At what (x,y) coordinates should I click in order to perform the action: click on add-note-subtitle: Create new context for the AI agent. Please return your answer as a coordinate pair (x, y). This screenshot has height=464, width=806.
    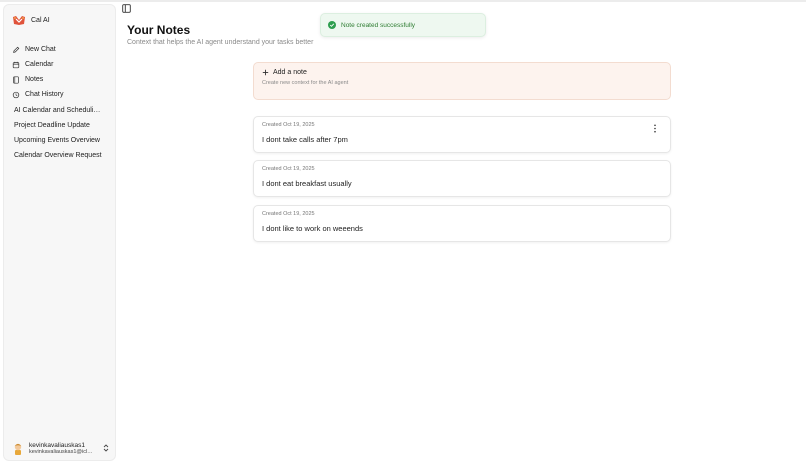
    Looking at the image, I should click on (305, 83).